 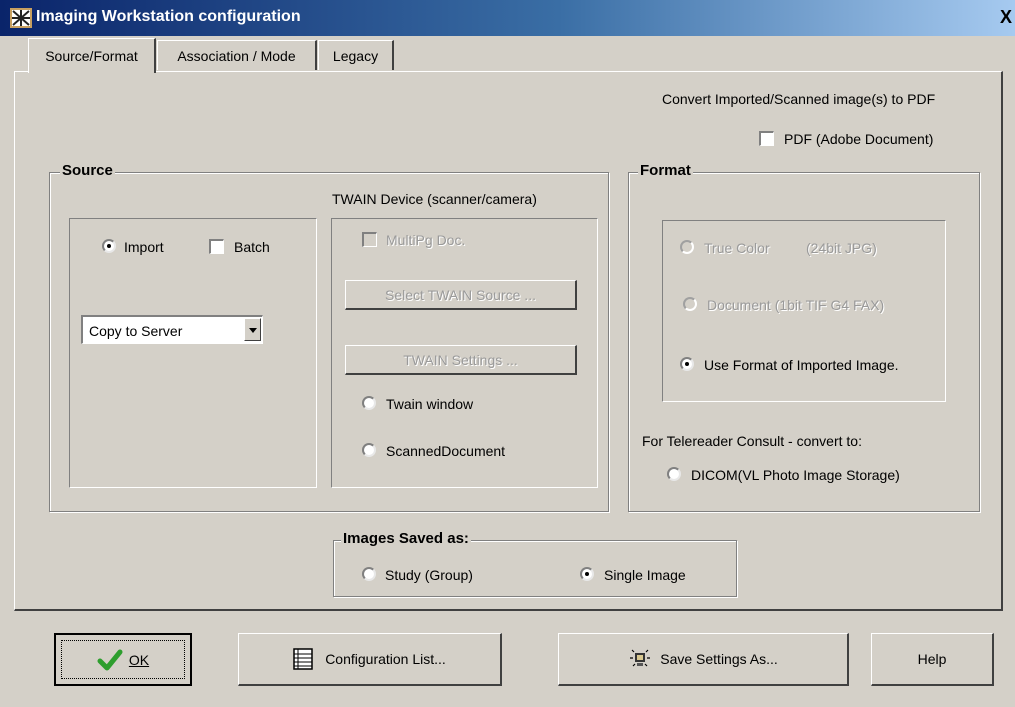 I want to click on source-legend: Source, so click(x=87, y=170).